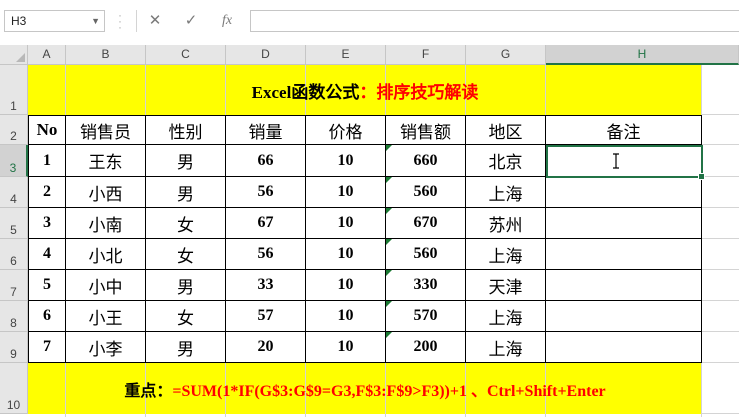  I want to click on table-cell: 33, so click(266, 285).